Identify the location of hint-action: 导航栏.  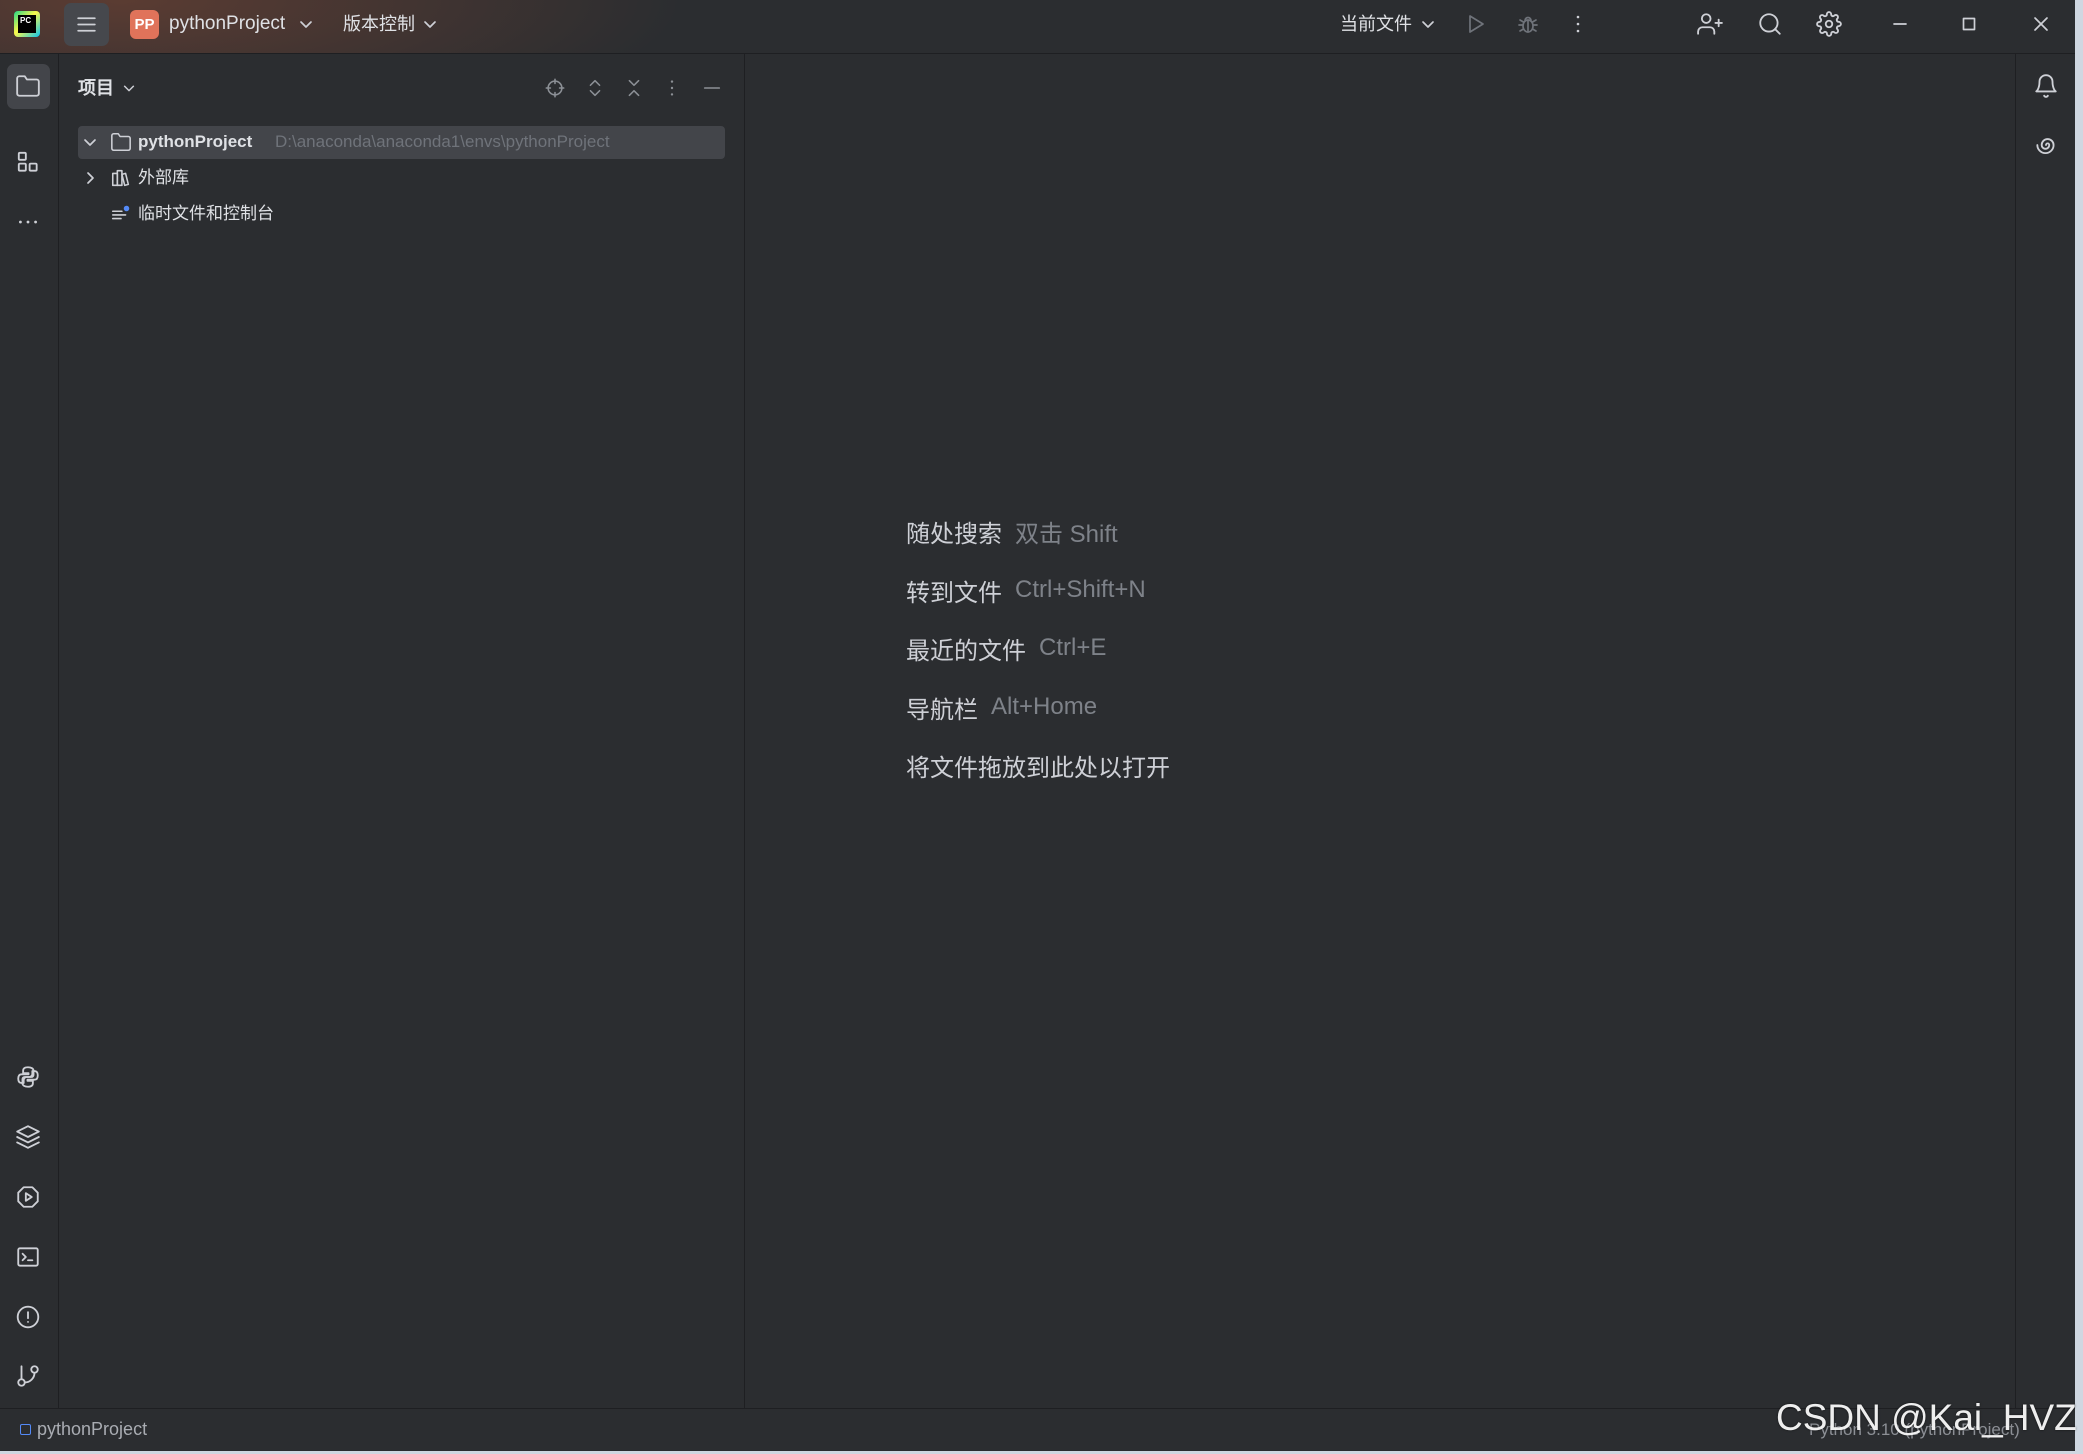
(942, 710).